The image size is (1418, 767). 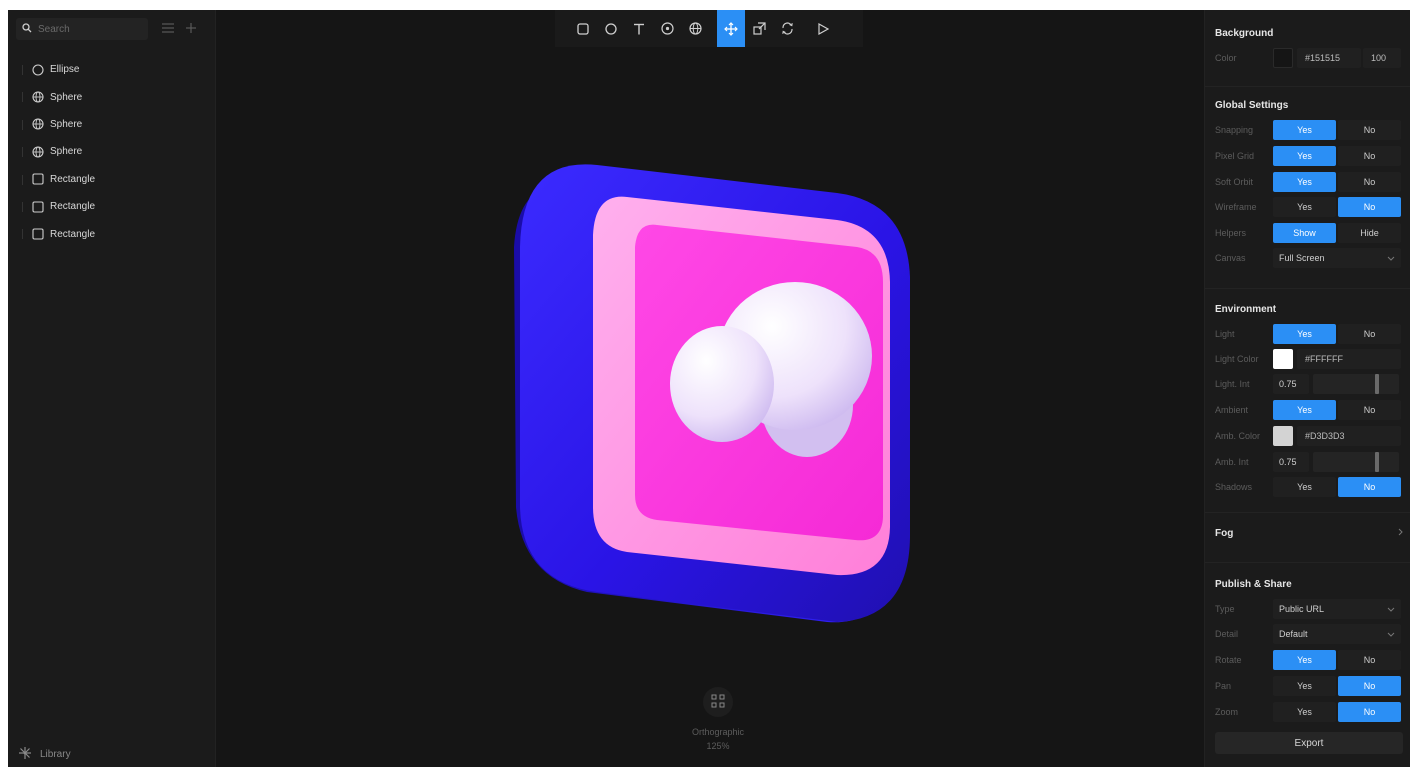 I want to click on light-color-row: Light Color #FFFFFF, so click(x=1309, y=359).